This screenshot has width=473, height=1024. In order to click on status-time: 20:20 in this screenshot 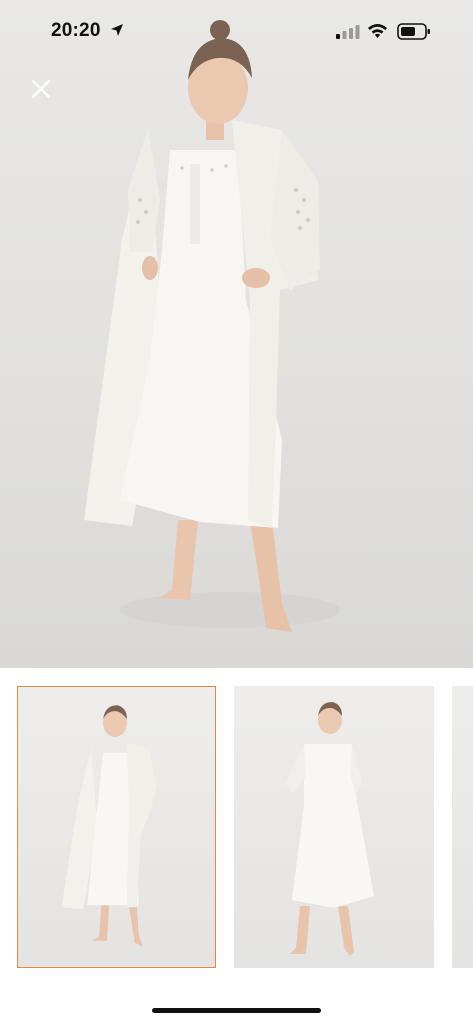, I will do `click(76, 30)`.